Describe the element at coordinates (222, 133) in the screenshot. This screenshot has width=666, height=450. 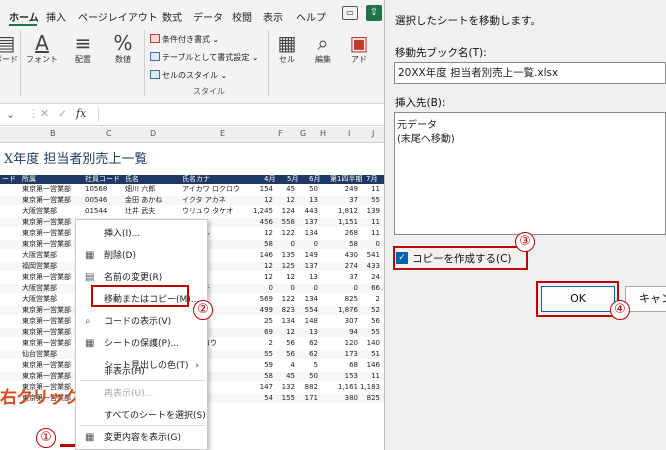
I see `column-header: E` at that location.